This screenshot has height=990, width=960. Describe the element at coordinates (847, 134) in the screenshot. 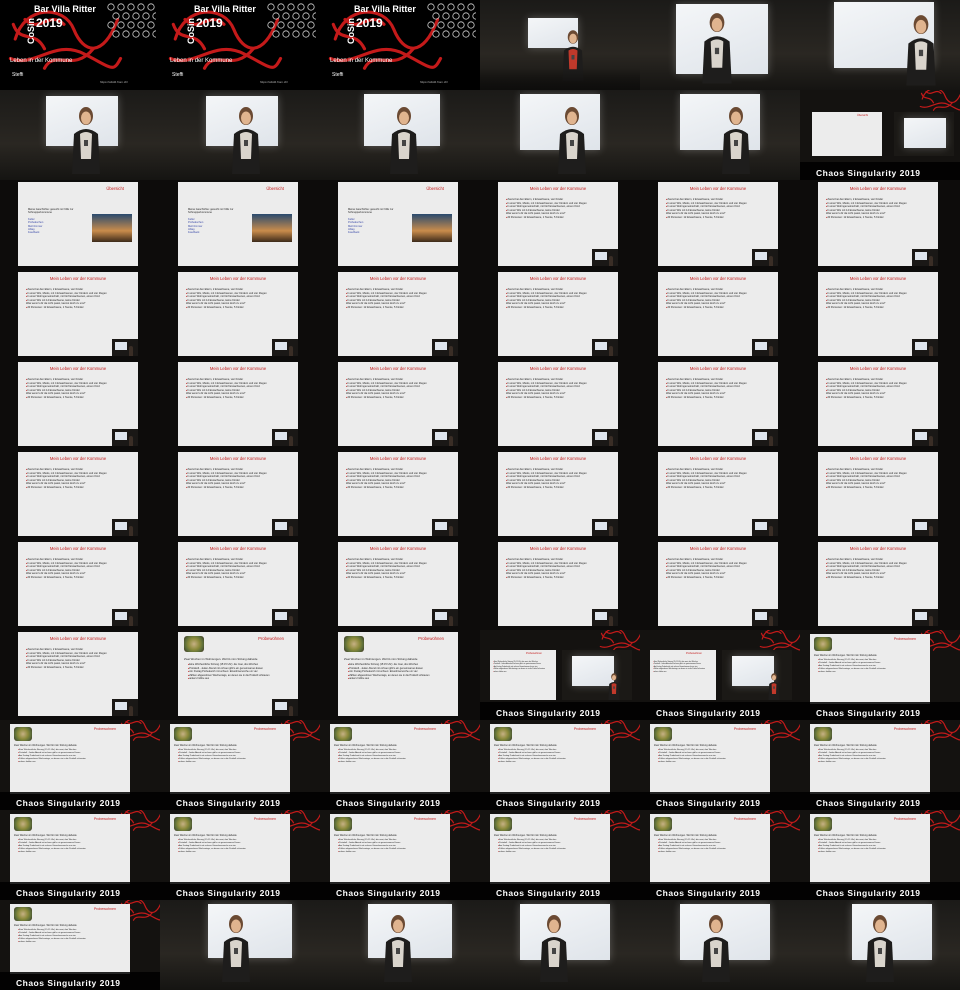

I see `slide-overview-small: Übersicht` at that location.